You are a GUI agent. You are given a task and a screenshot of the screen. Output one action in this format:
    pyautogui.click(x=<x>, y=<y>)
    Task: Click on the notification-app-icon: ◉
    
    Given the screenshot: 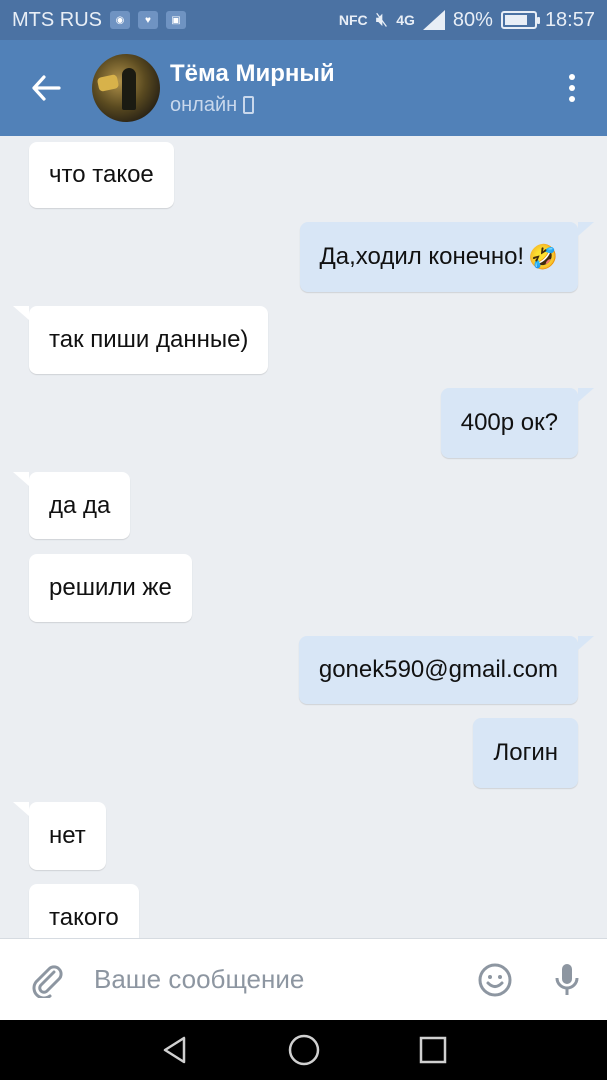 What is the action you would take?
    pyautogui.click(x=120, y=20)
    